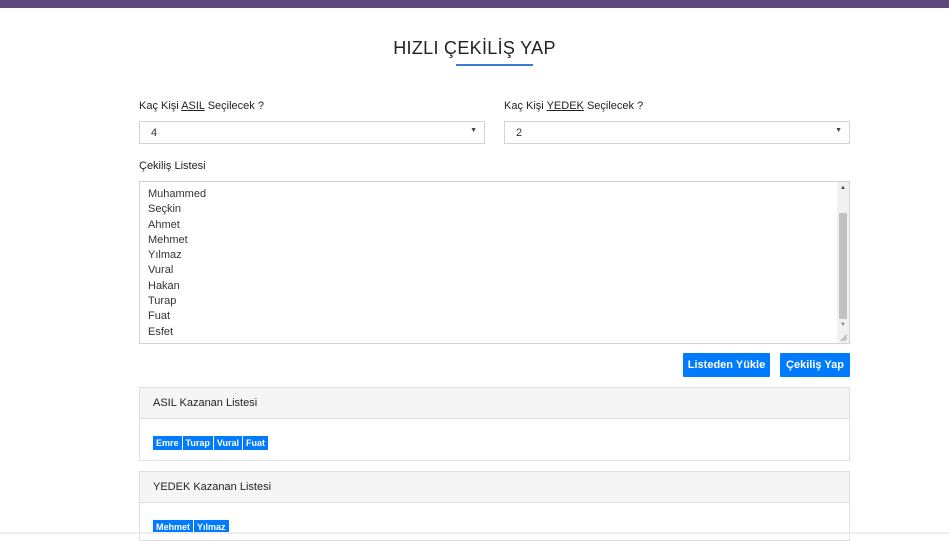 This screenshot has height=541, width=949. What do you see at coordinates (525, 106) in the screenshot?
I see `yedek-label-prefix: Kaç Kişi` at bounding box center [525, 106].